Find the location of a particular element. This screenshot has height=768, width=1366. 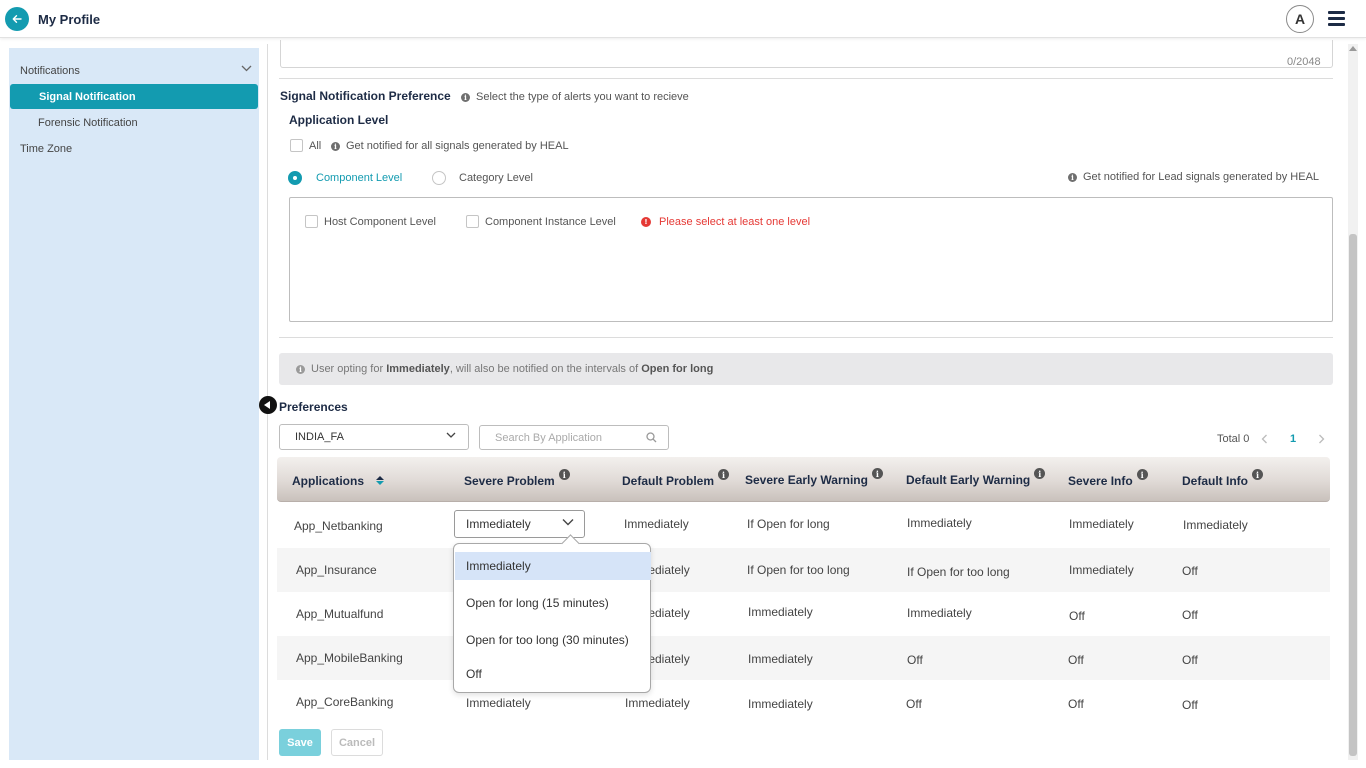

column-header-default-info: Default Info i is located at coordinates (1222, 478).